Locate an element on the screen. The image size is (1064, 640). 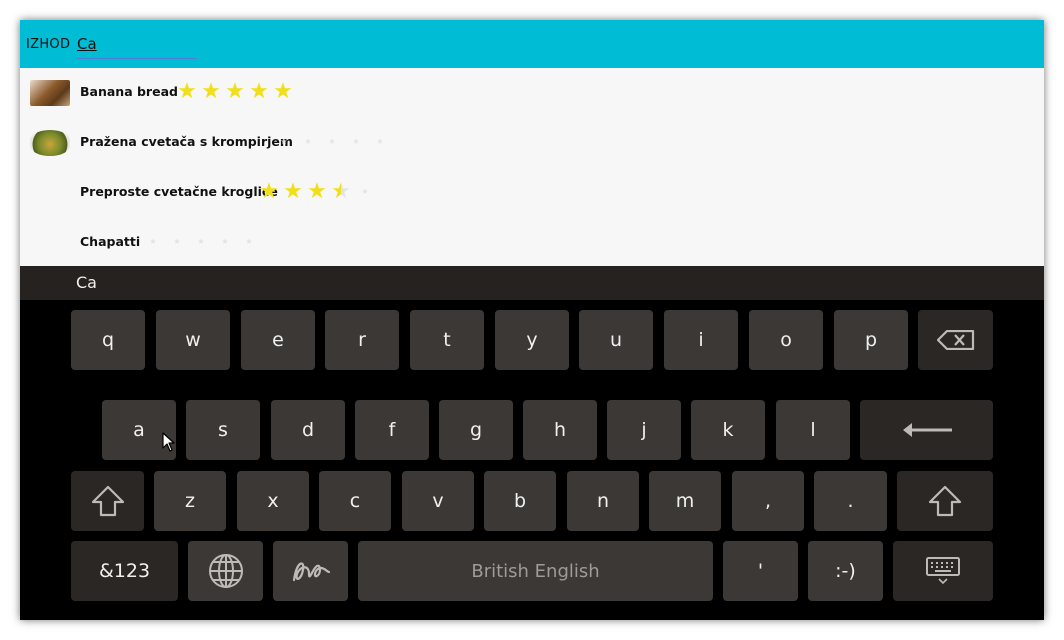
hide-keyboard-key is located at coordinates (943, 571).